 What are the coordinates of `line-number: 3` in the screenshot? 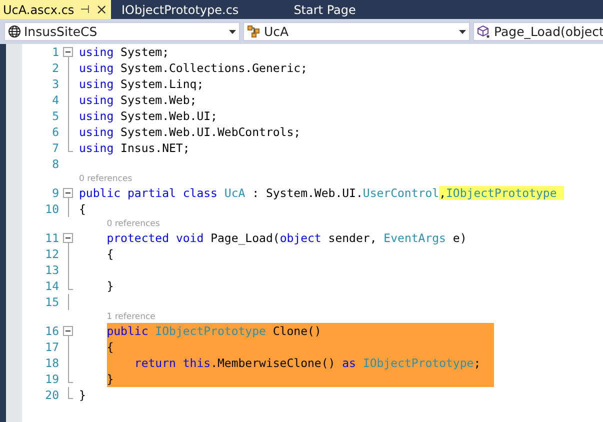 It's located at (55, 84).